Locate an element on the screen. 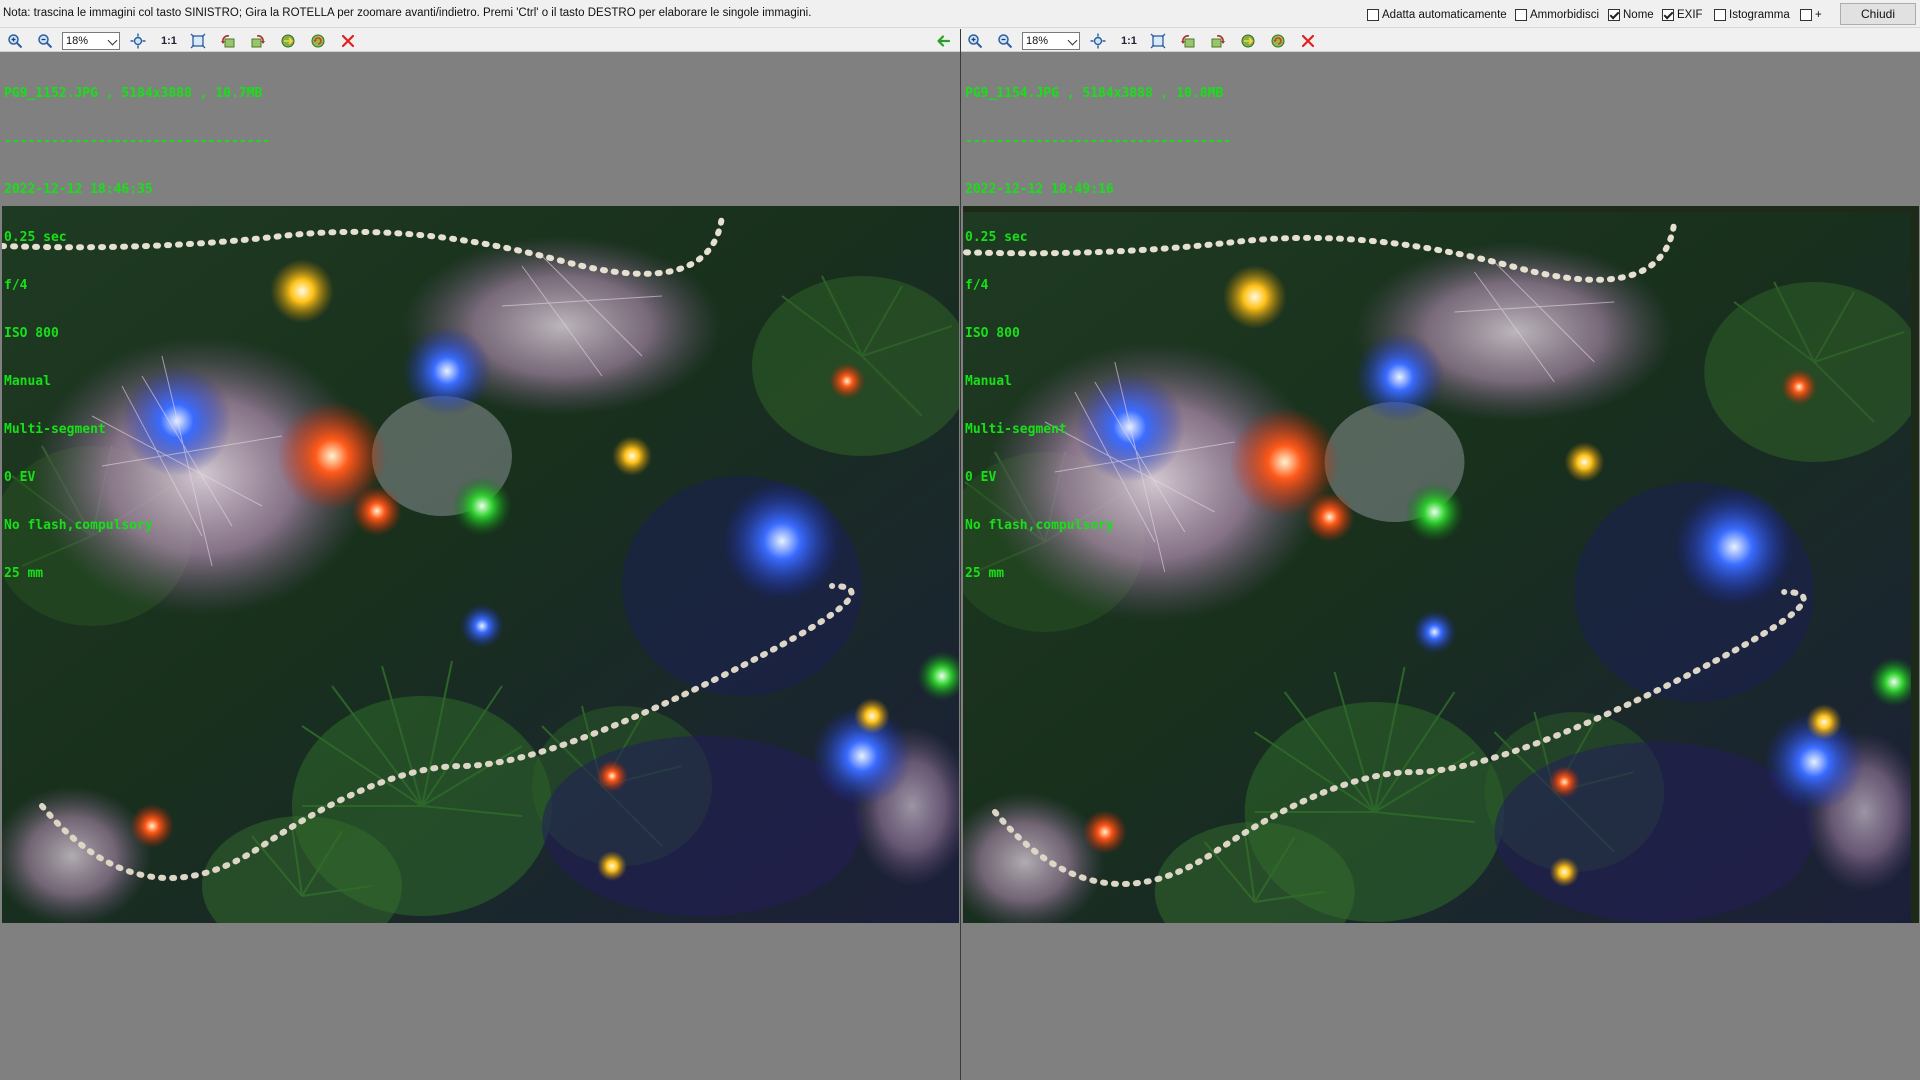 The height and width of the screenshot is (1080, 1920). option-adatta-automaticamente: Adatta automaticamente is located at coordinates (1437, 15).